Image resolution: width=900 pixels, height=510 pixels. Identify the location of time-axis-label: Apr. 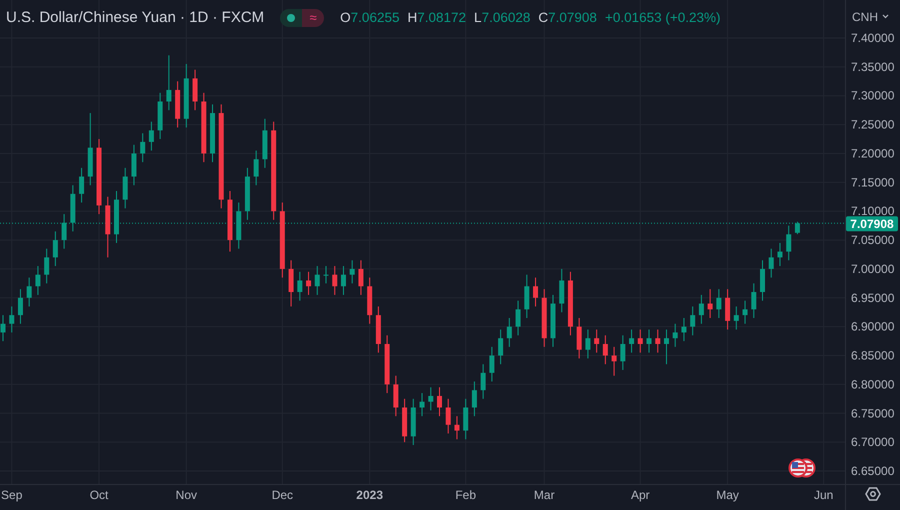
(640, 495).